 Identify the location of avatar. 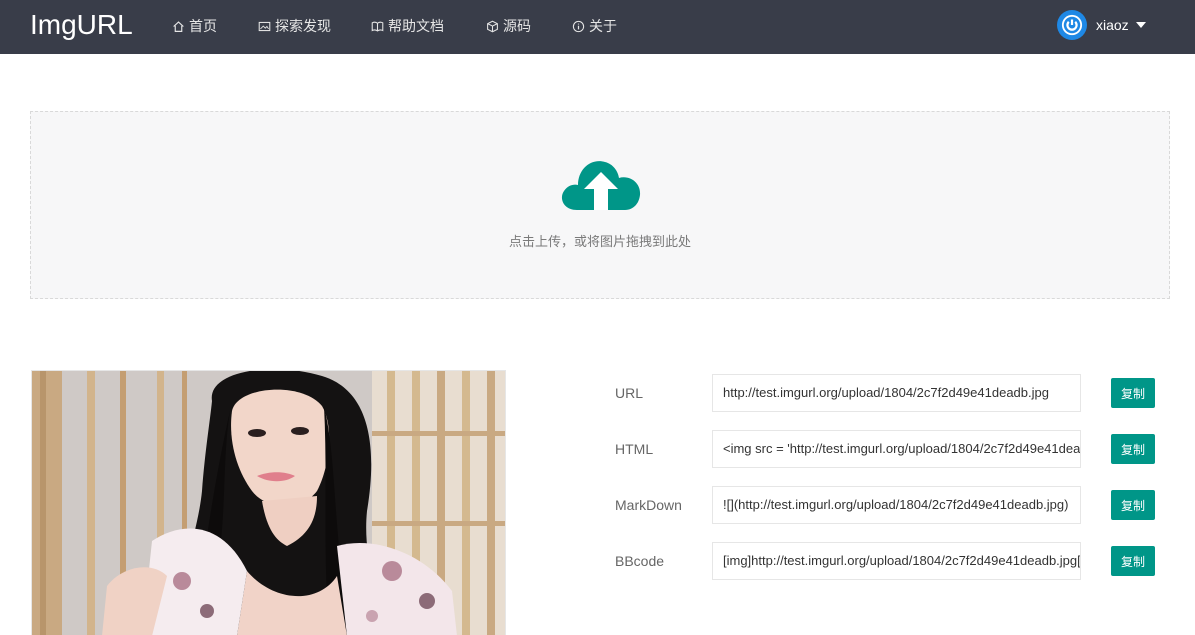
(1072, 25).